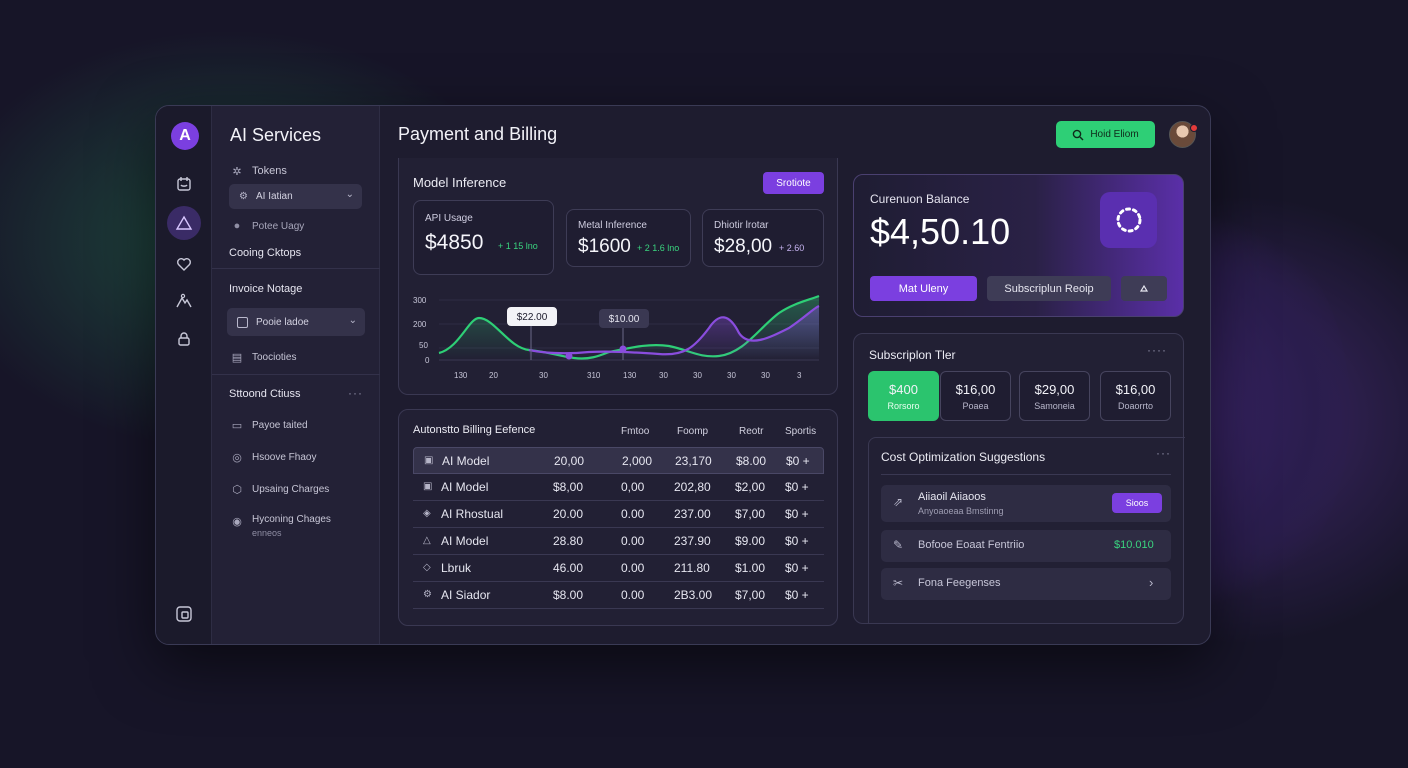  What do you see at coordinates (1054, 396) in the screenshot?
I see `tier-option: $29,00 Samoneia` at bounding box center [1054, 396].